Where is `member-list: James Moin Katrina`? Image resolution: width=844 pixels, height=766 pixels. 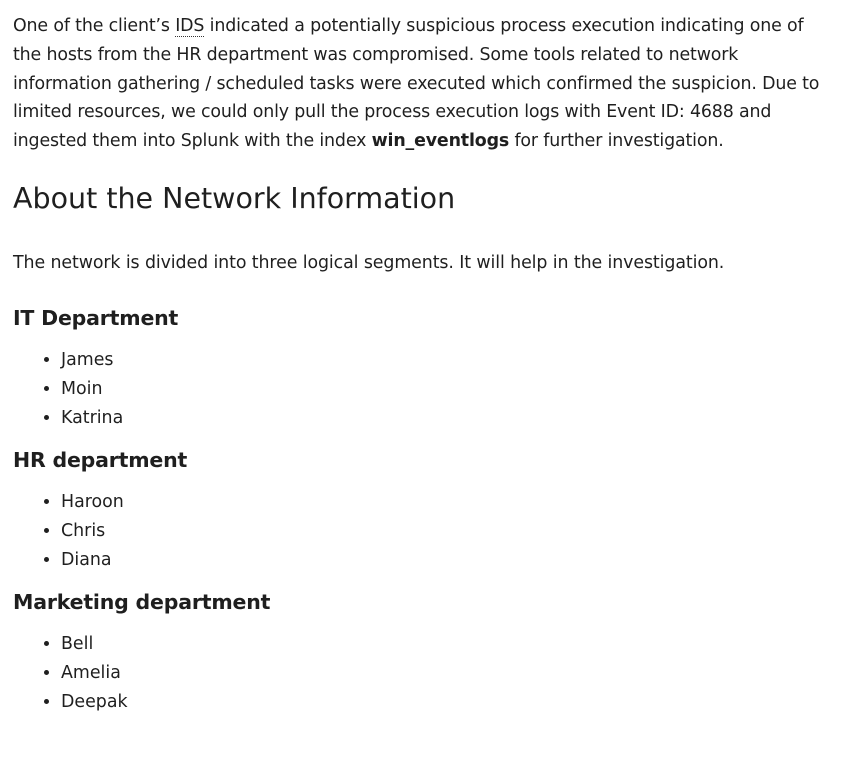
member-list: James Moin Katrina is located at coordinates (422, 389).